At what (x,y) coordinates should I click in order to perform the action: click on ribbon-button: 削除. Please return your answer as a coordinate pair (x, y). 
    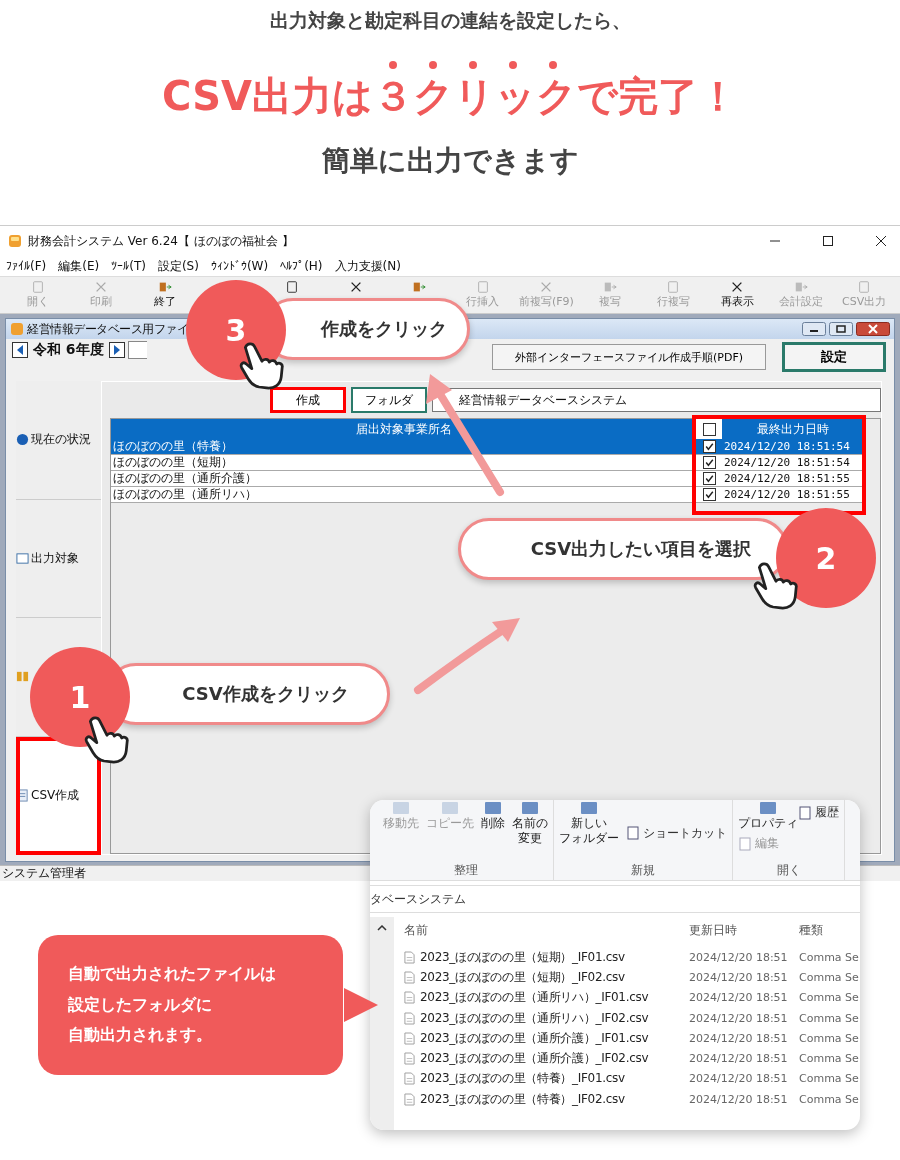
    Looking at the image, I should click on (493, 831).